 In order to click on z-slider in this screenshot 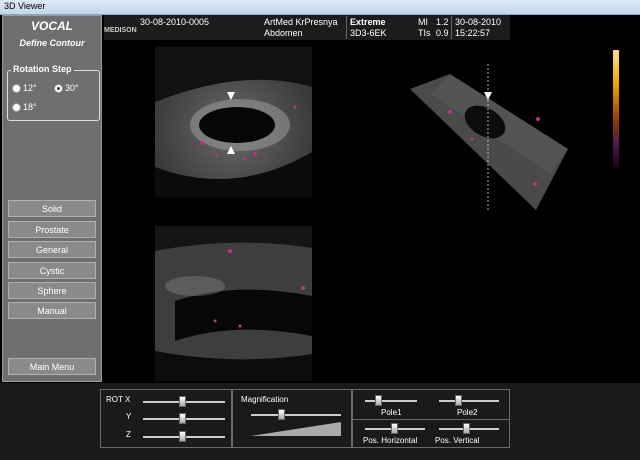, I will do `click(182, 436)`.